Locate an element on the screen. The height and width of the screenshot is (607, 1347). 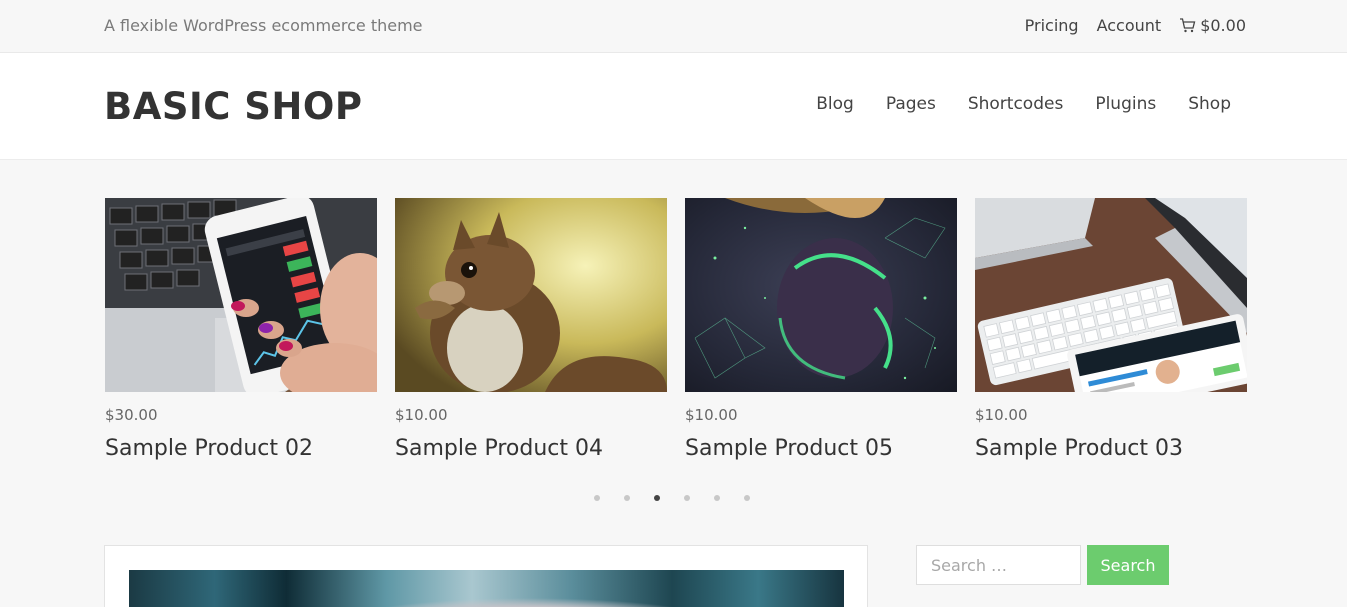
product-image-keyboard is located at coordinates (1111, 295).